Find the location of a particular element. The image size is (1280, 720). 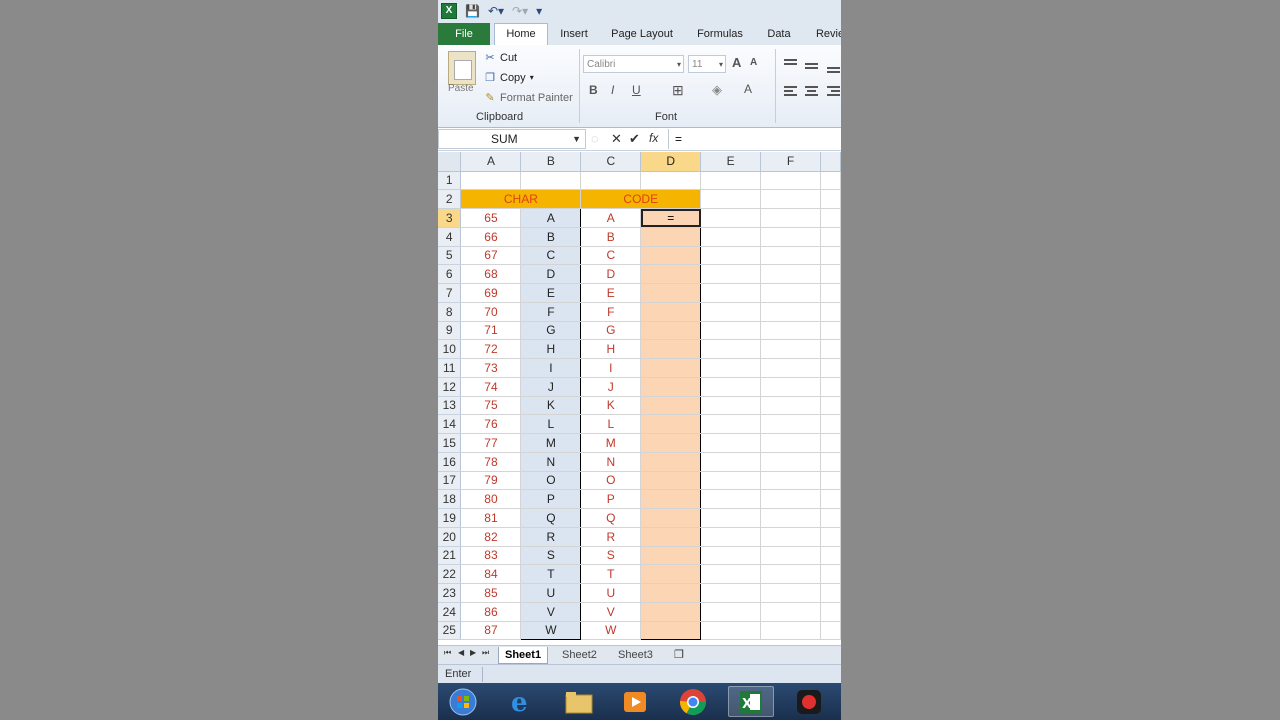

taskbar-chrome is located at coordinates (693, 701).